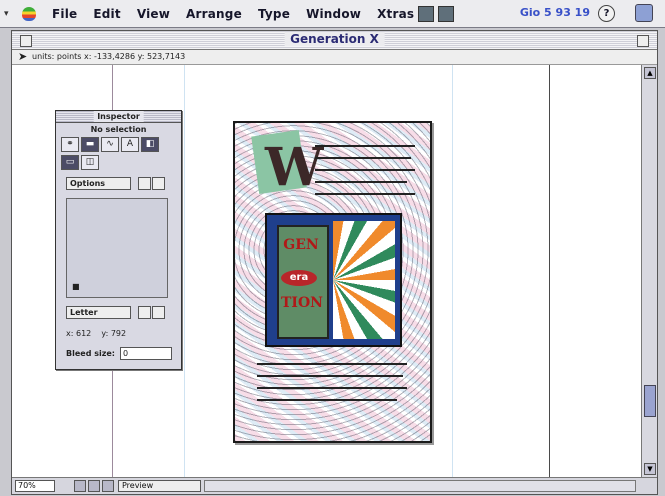 The width and height of the screenshot is (665, 496). Describe the element at coordinates (90, 144) in the screenshot. I see `tab-fill-icon: ▬` at that location.